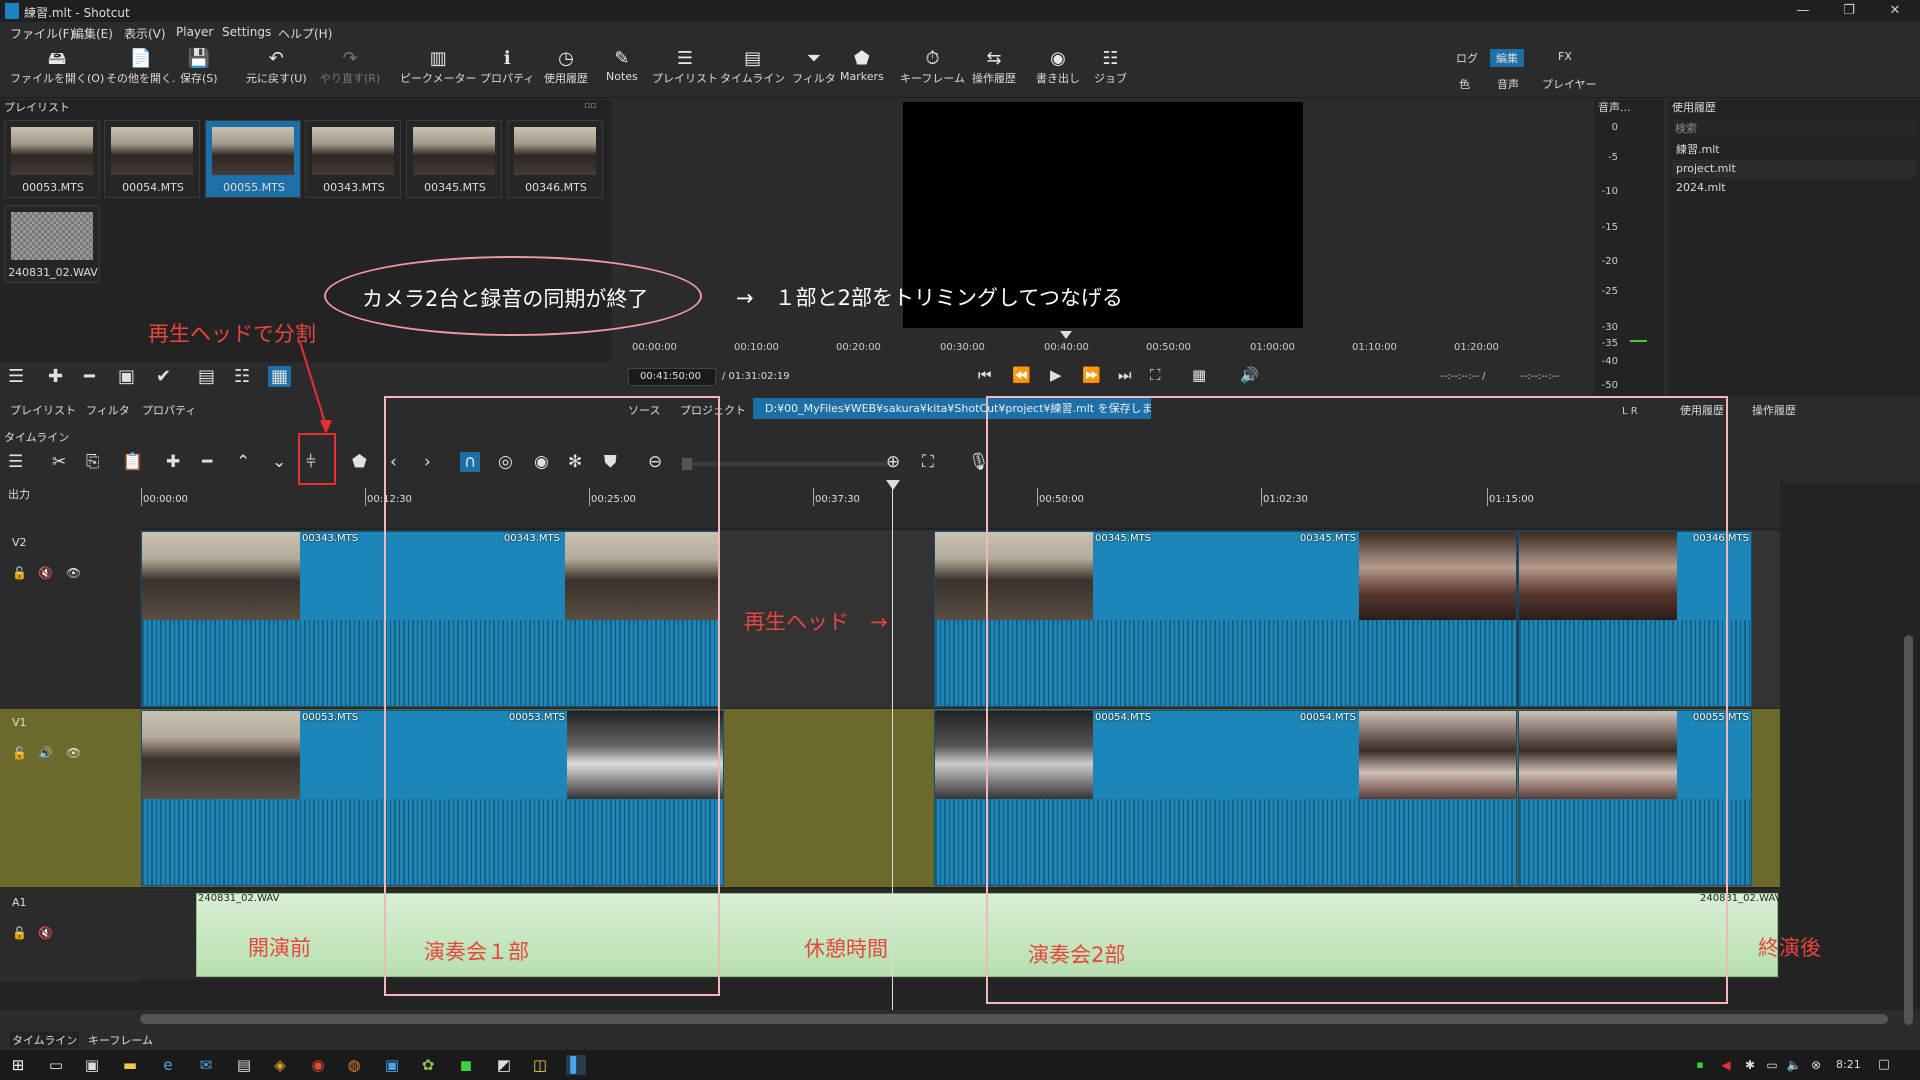  What do you see at coordinates (141, 67) in the screenshot?
I see `open-other-button: 📄 その他を開く.` at bounding box center [141, 67].